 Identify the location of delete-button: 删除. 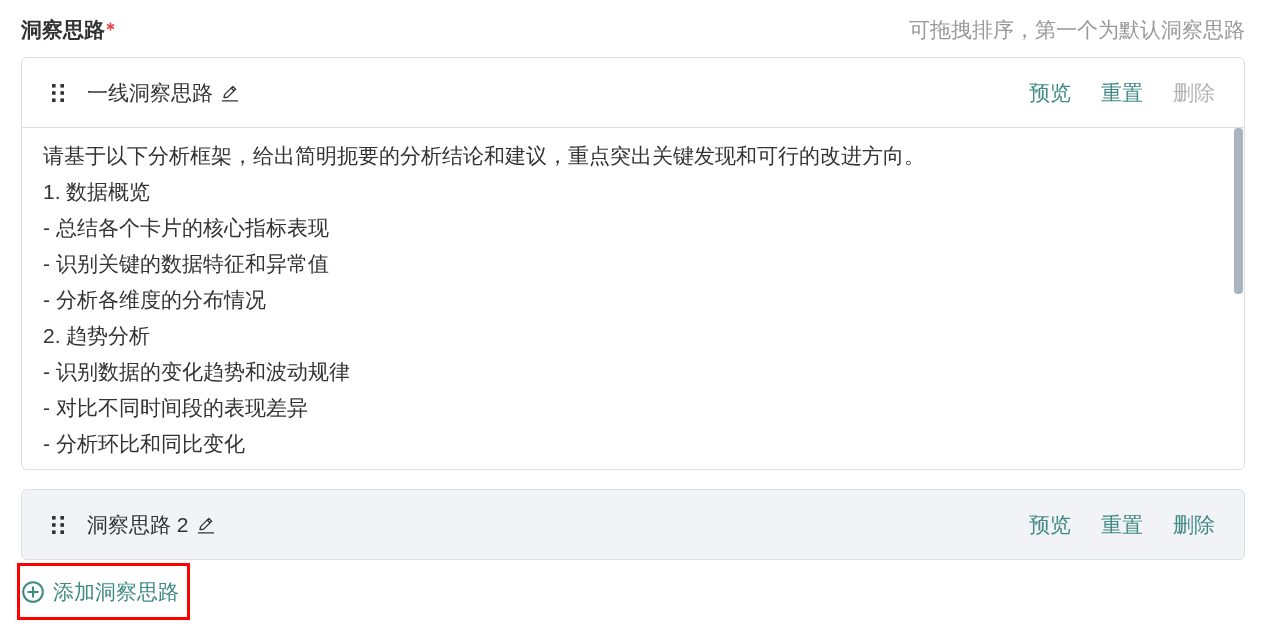
(1194, 524).